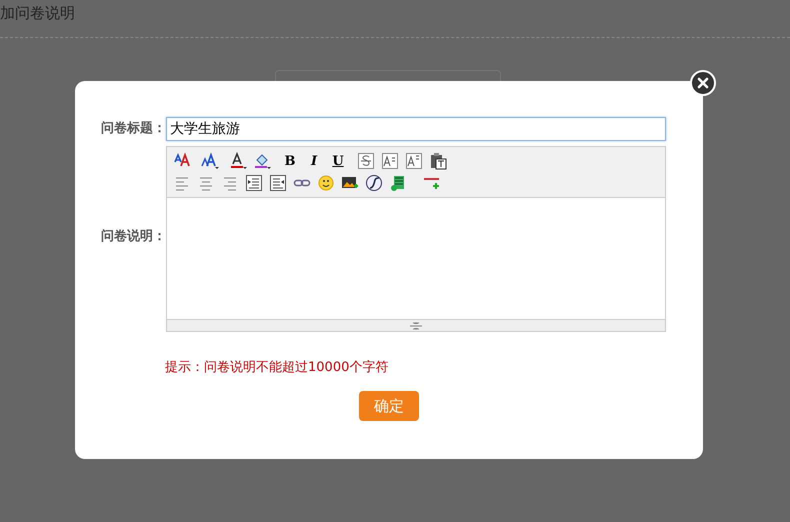  Describe the element at coordinates (416, 129) in the screenshot. I see `title-input: 大学生旅游` at that location.